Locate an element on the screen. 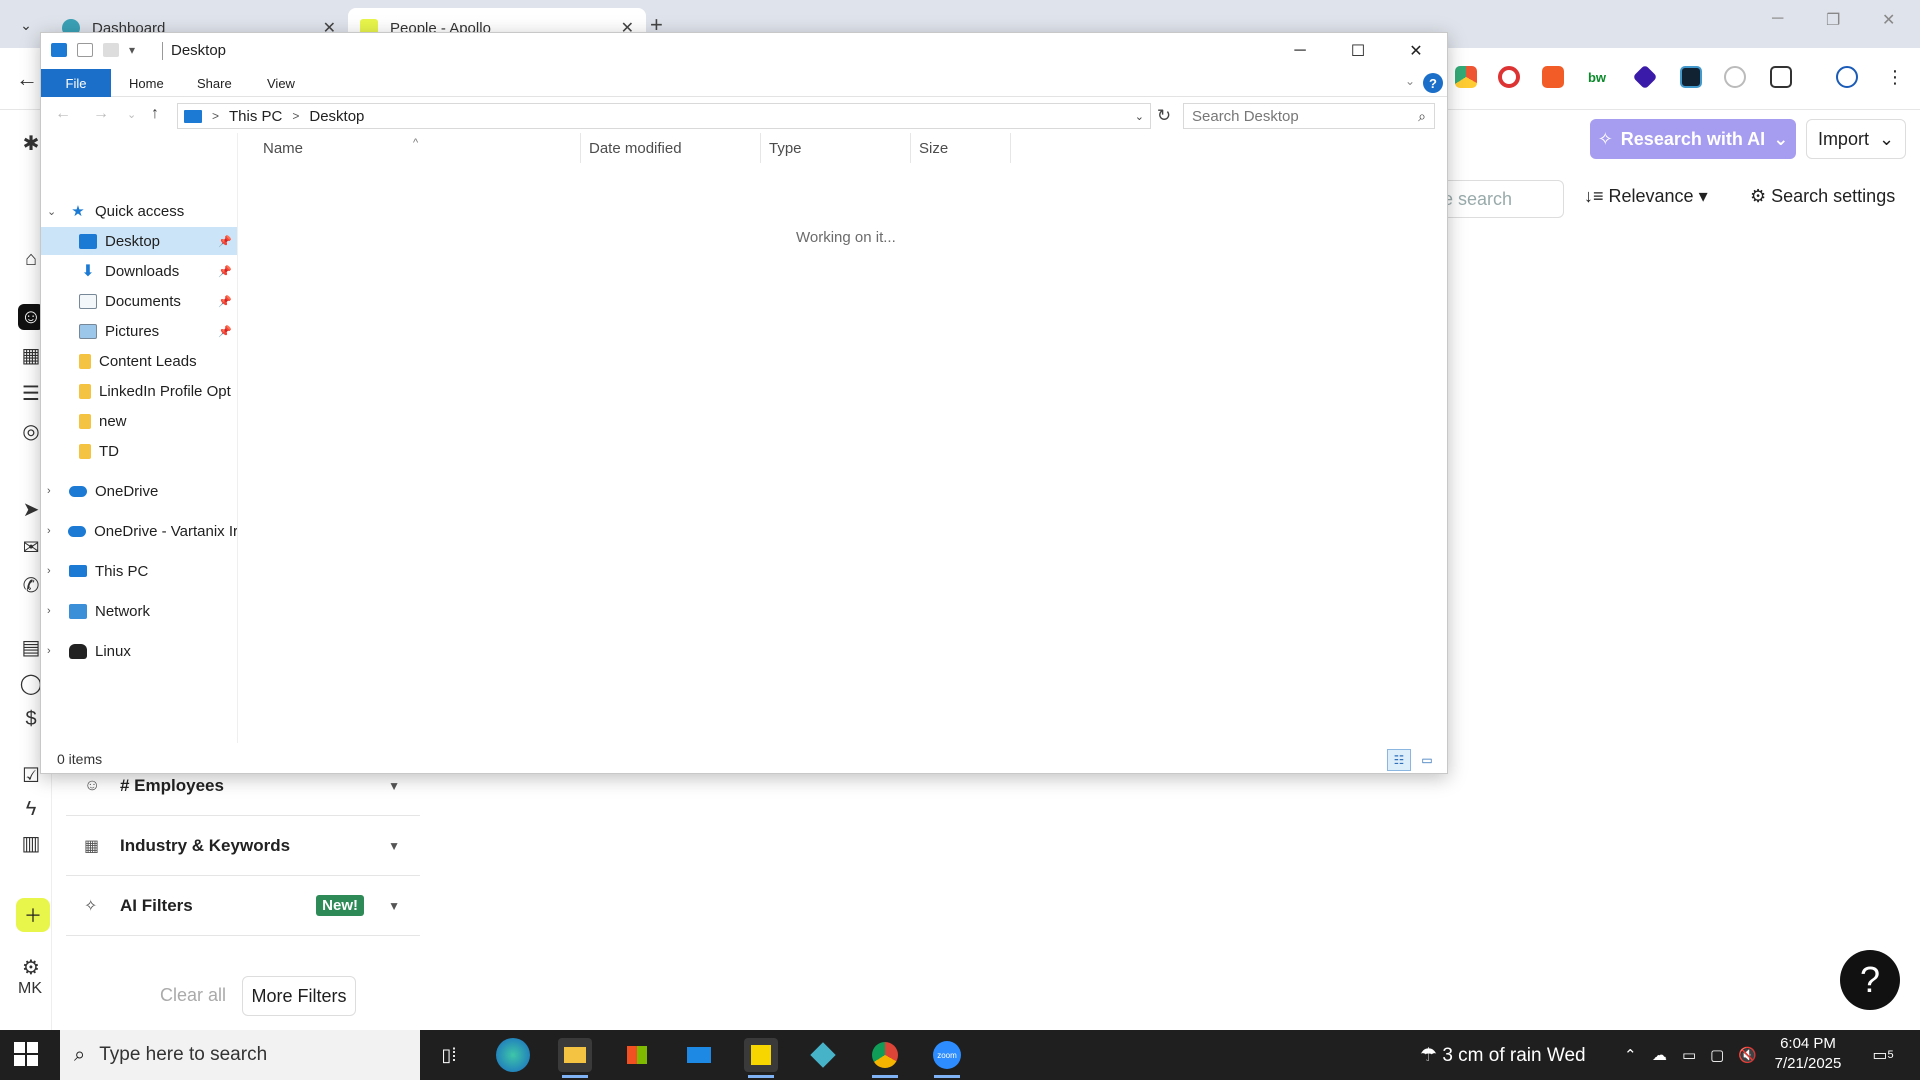  zoom-icon: zoom is located at coordinates (947, 1058).